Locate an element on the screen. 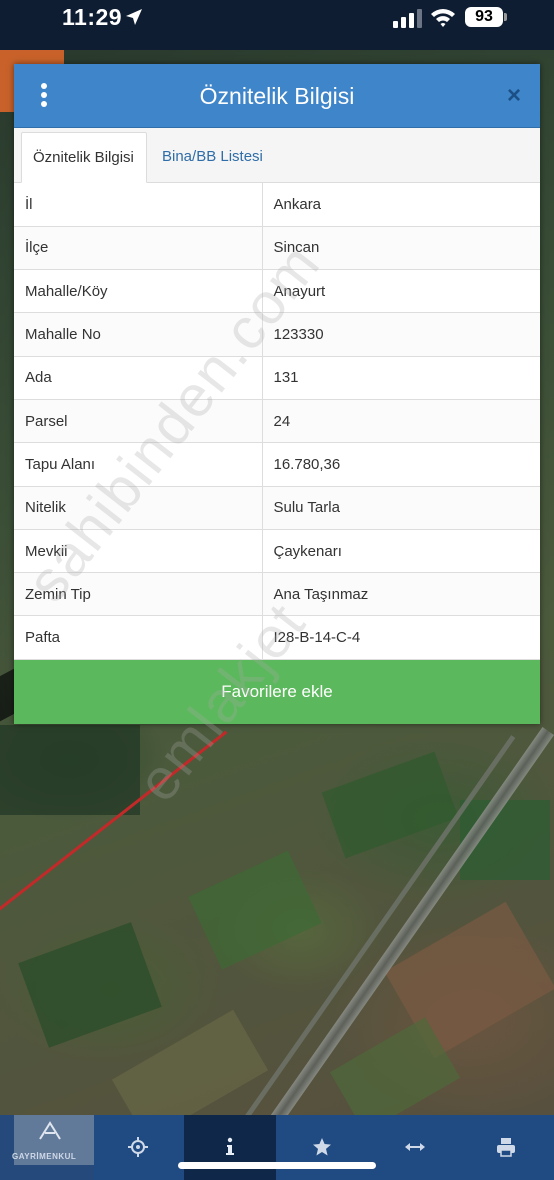 Image resolution: width=554 pixels, height=1180 pixels. row-value: 24 is located at coordinates (401, 421).